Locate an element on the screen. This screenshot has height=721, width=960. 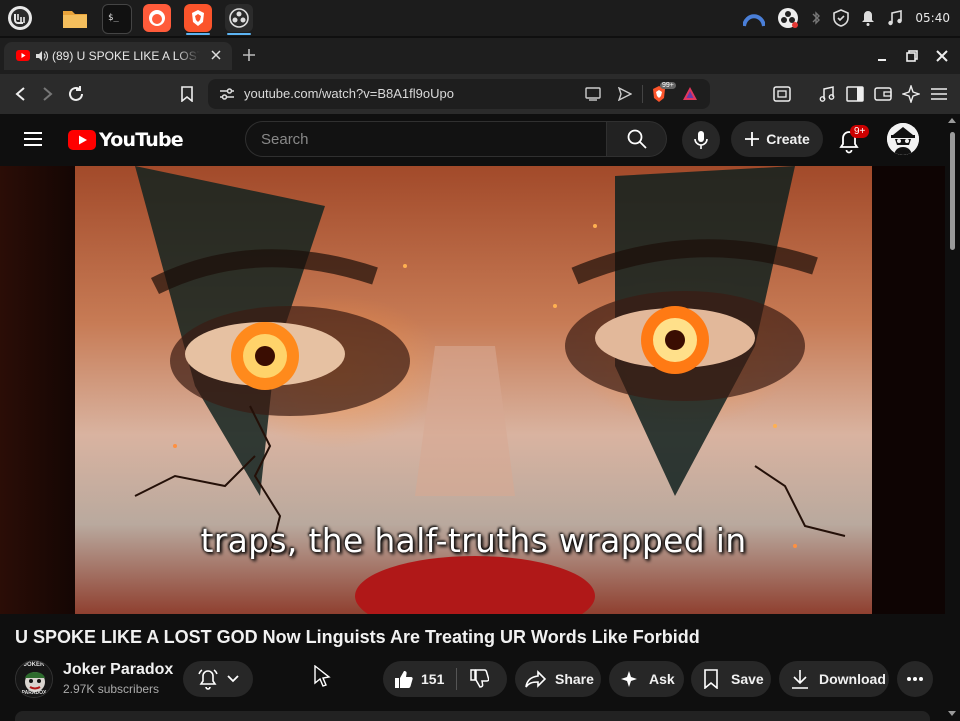
search-button is located at coordinates (637, 139).